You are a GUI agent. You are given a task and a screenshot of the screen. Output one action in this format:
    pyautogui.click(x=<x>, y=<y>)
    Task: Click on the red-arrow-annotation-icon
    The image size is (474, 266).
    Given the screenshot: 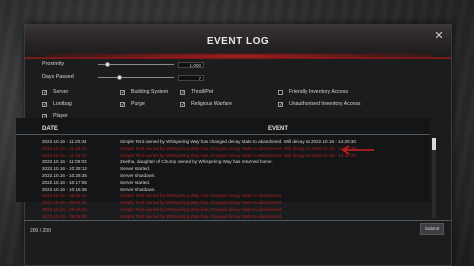 What is the action you would take?
    pyautogui.click(x=357, y=150)
    